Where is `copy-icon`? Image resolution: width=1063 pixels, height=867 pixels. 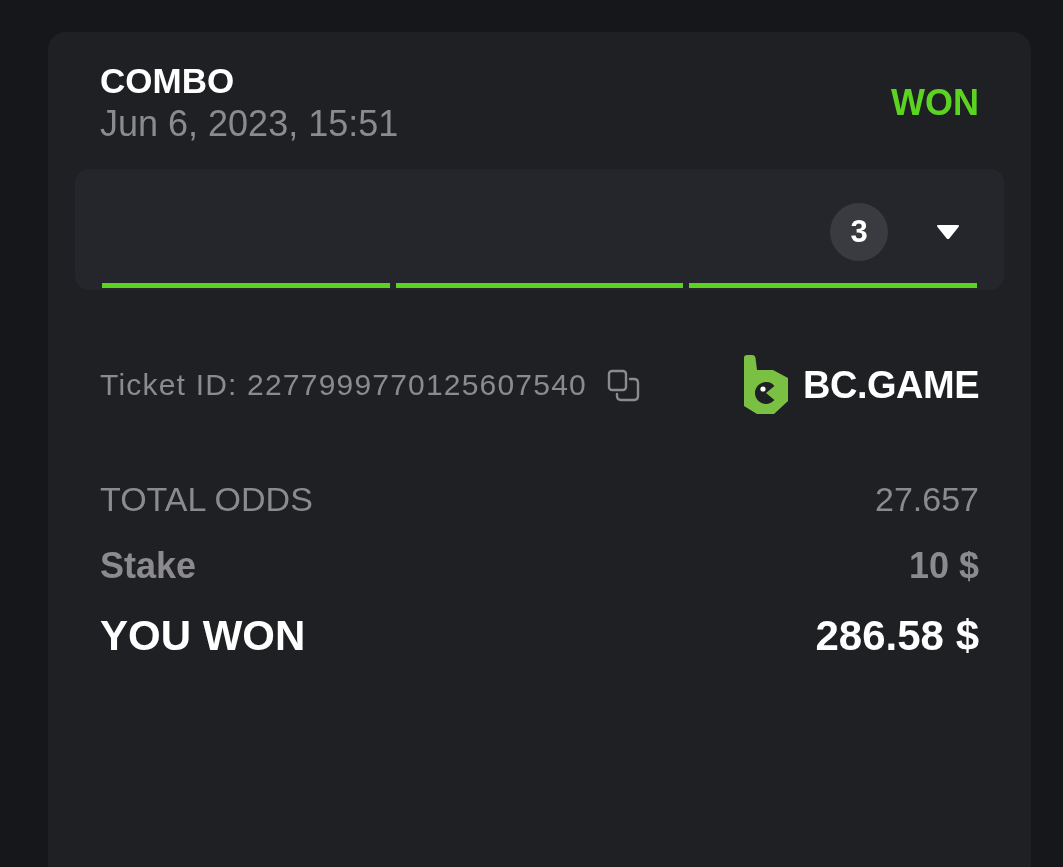 copy-icon is located at coordinates (623, 385).